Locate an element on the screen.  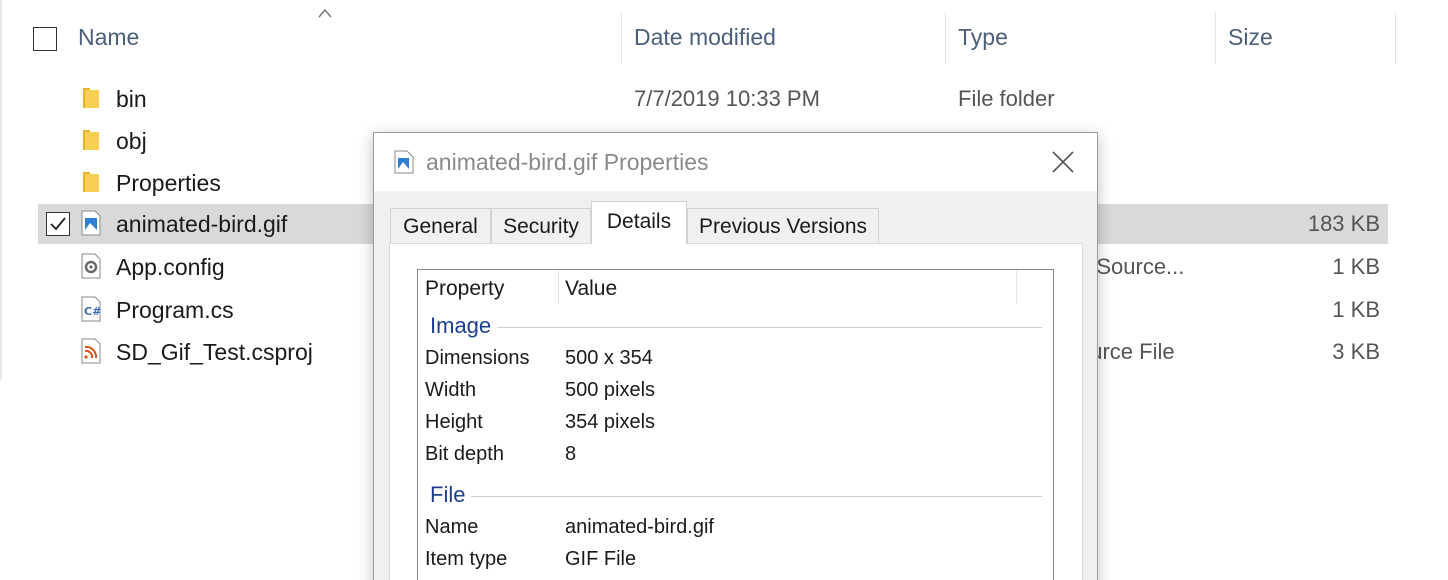
property-name: Name is located at coordinates (452, 527).